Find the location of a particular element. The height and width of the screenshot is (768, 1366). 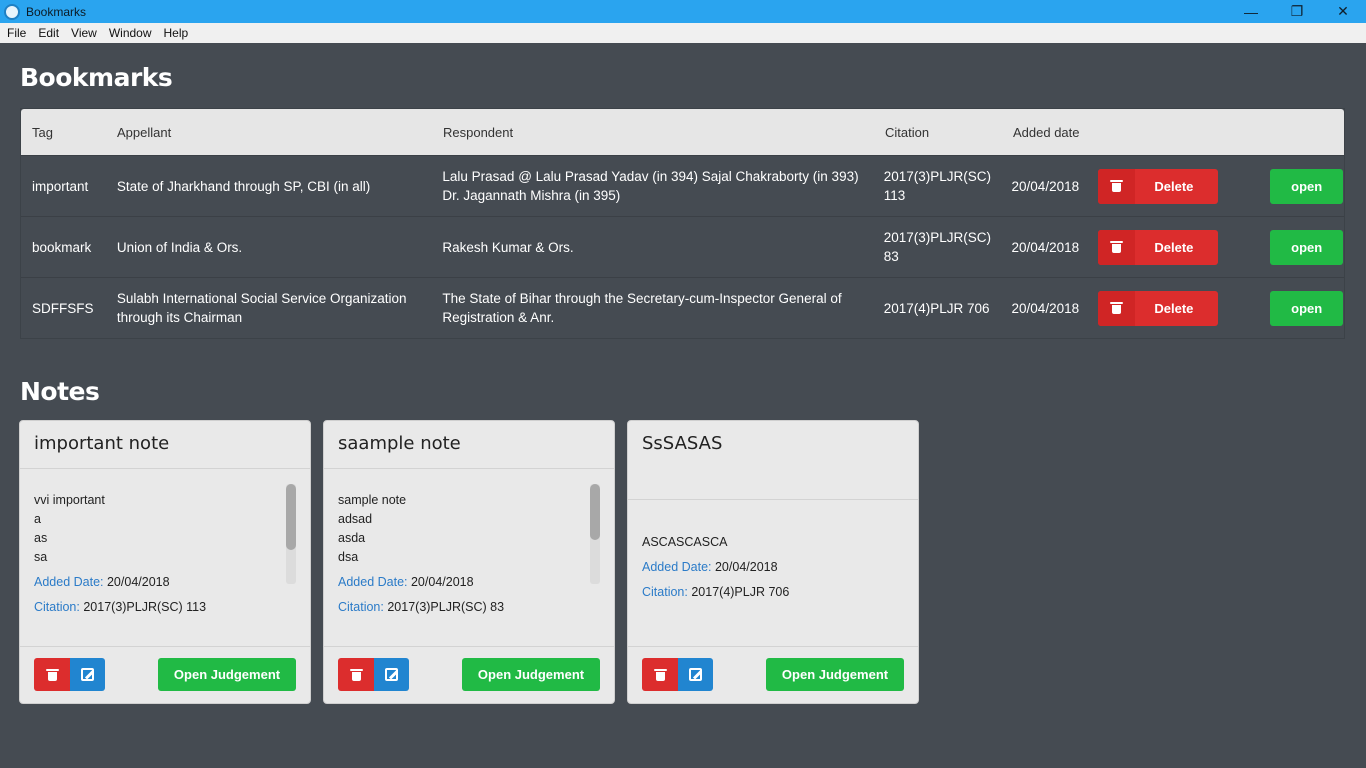

note-line: a is located at coordinates (37, 519).